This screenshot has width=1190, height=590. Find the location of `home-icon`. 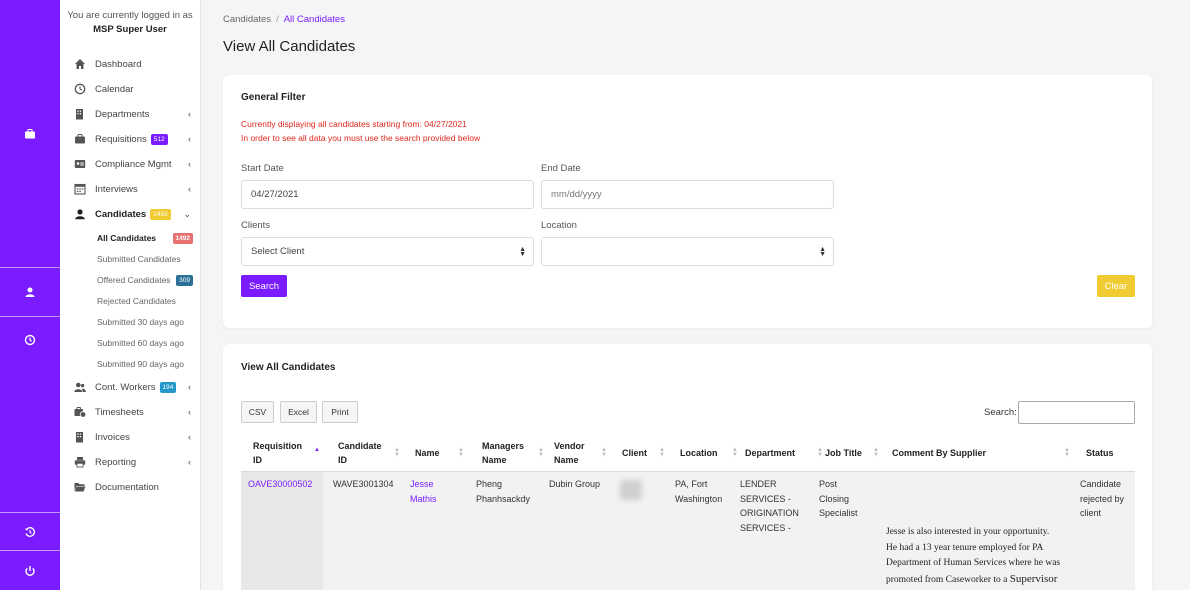

home-icon is located at coordinates (80, 64).